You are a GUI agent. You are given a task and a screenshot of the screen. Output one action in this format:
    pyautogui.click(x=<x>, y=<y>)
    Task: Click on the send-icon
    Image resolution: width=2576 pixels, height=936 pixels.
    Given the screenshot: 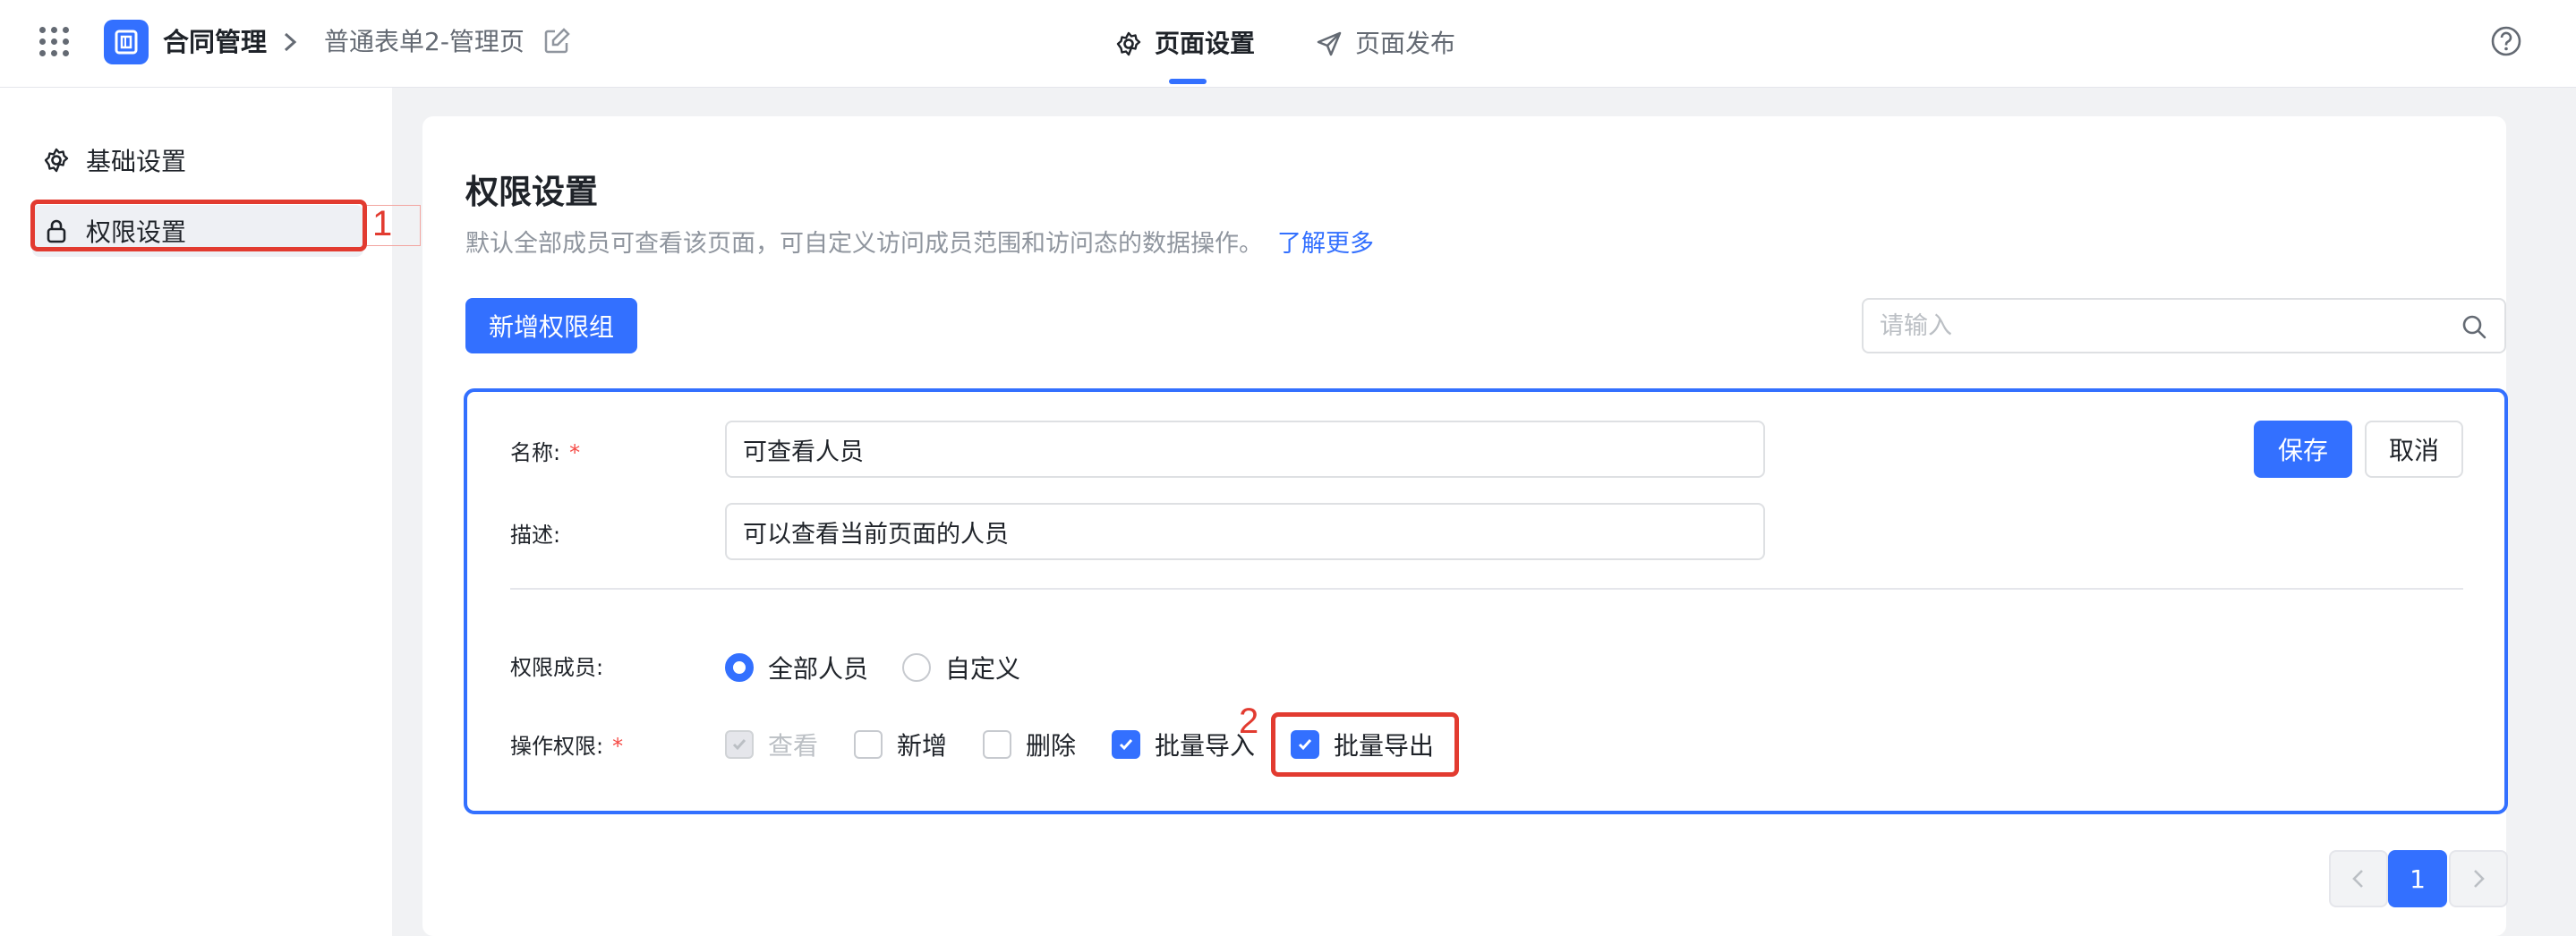 What is the action you would take?
    pyautogui.click(x=1329, y=44)
    